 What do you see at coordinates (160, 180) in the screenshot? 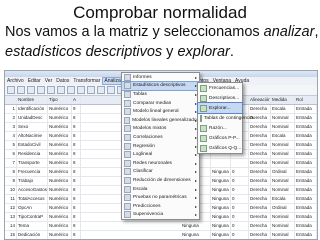
I see `analyze-menu-item: Reducción de dimensiones ▸` at bounding box center [160, 180].